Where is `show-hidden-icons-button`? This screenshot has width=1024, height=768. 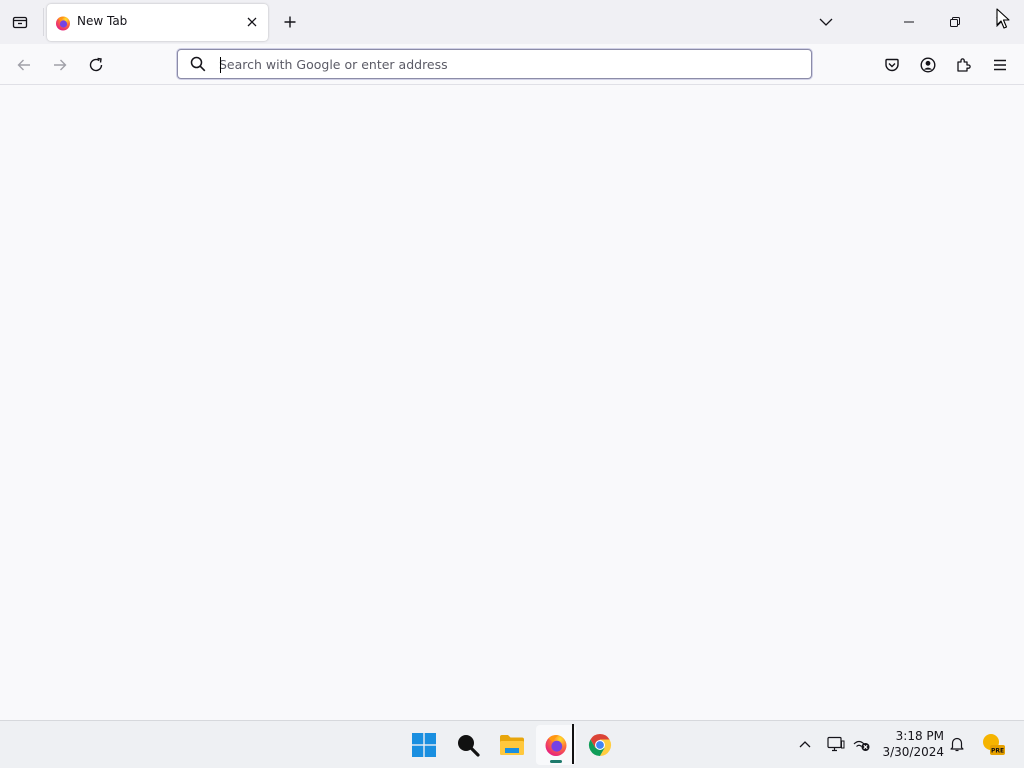
show-hidden-icons-button is located at coordinates (805, 744).